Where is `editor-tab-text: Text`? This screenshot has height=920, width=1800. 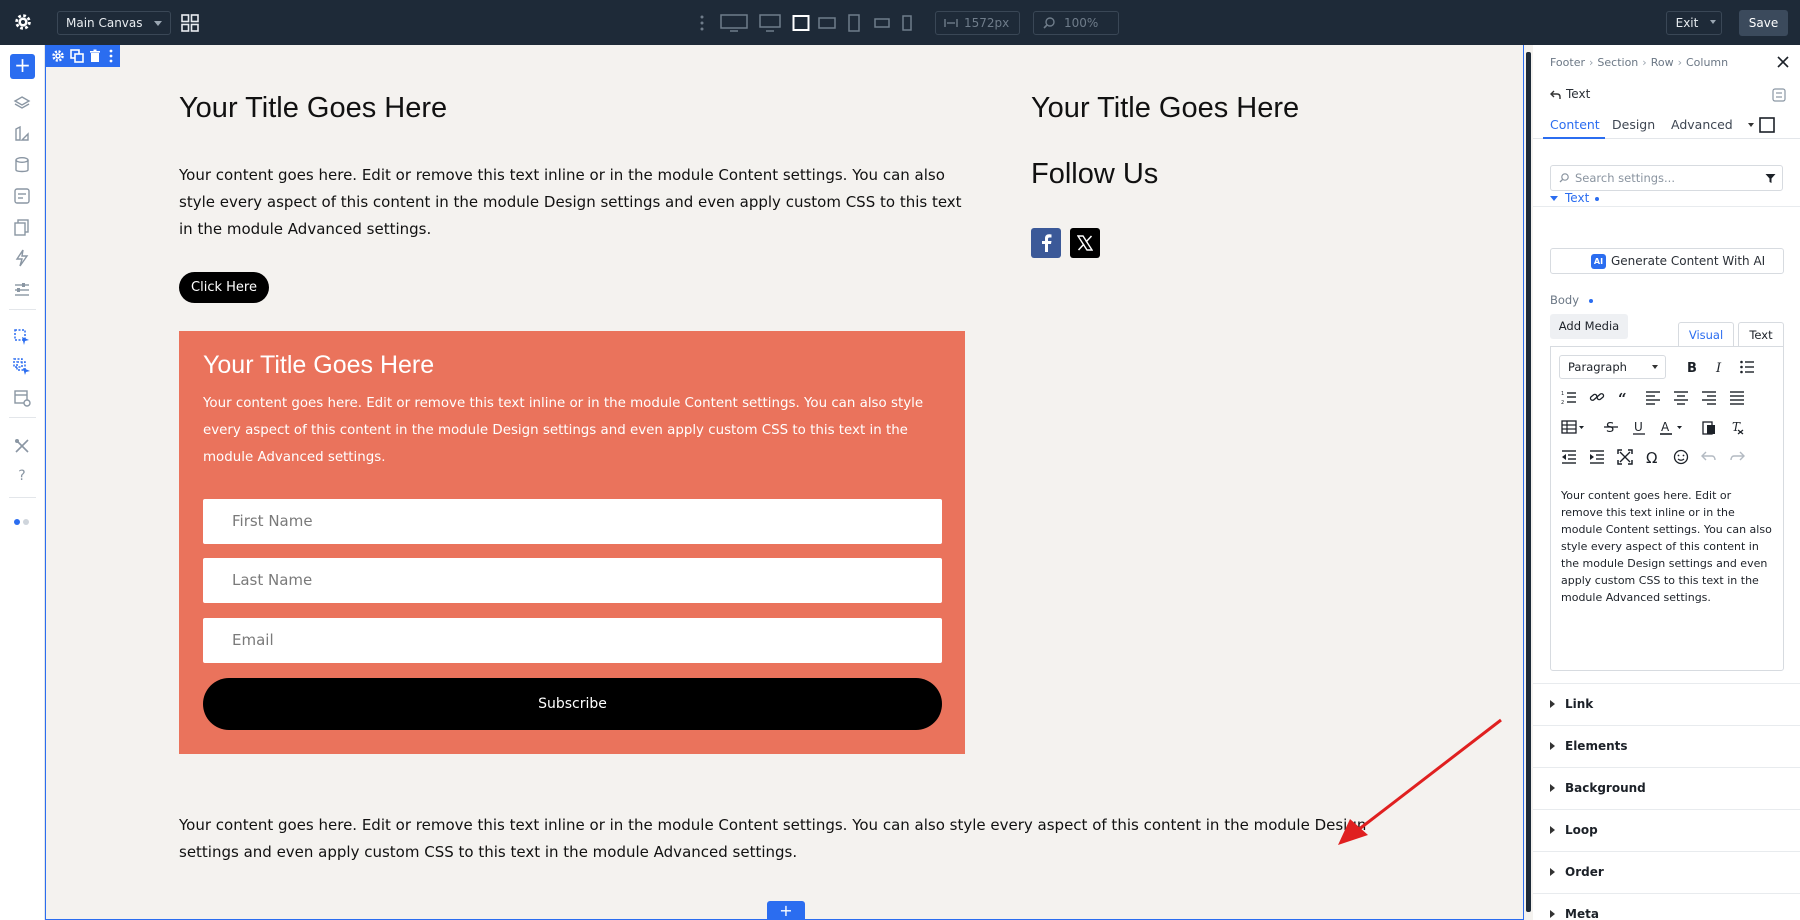
editor-tab-text: Text is located at coordinates (1761, 334).